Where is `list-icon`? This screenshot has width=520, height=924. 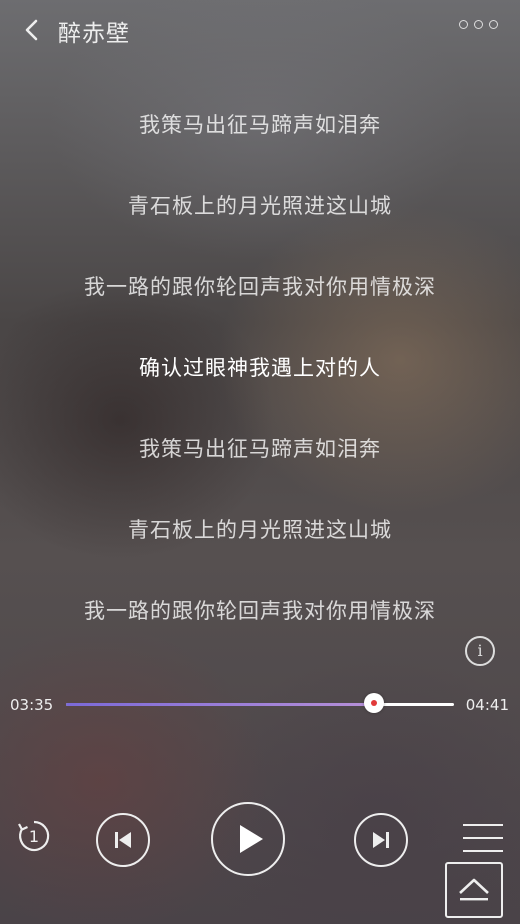 list-icon is located at coordinates (483, 838).